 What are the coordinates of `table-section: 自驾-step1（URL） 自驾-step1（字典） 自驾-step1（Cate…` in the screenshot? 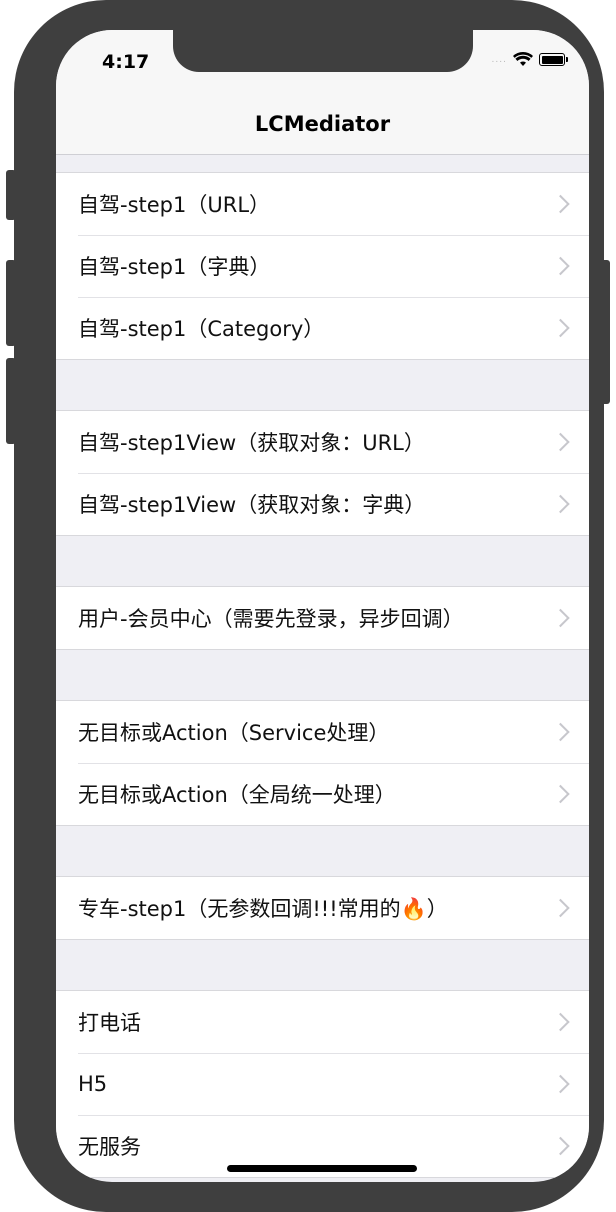 It's located at (322, 266).